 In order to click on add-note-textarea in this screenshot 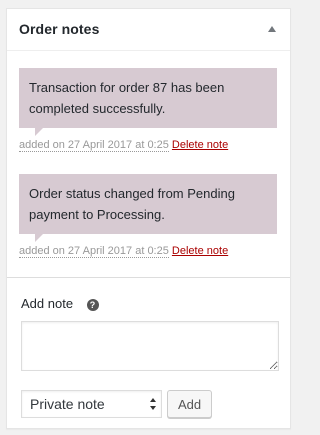, I will do `click(150, 346)`.